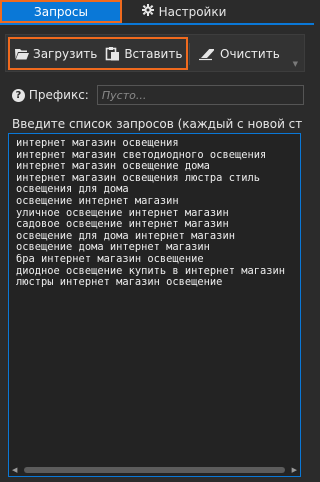  I want to click on query-line: уличное освещение интернет магазин, so click(122, 213).